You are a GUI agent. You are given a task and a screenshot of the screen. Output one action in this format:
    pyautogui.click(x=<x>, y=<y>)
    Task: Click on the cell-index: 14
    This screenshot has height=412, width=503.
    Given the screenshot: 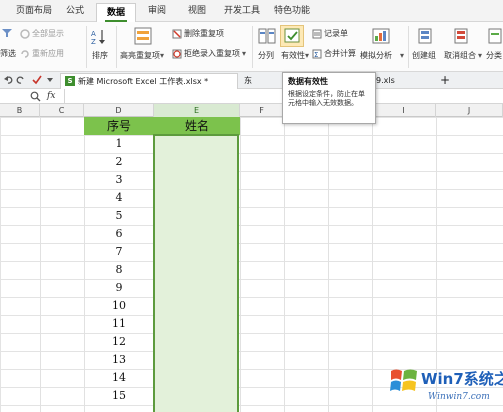 What is the action you would take?
    pyautogui.click(x=119, y=378)
    